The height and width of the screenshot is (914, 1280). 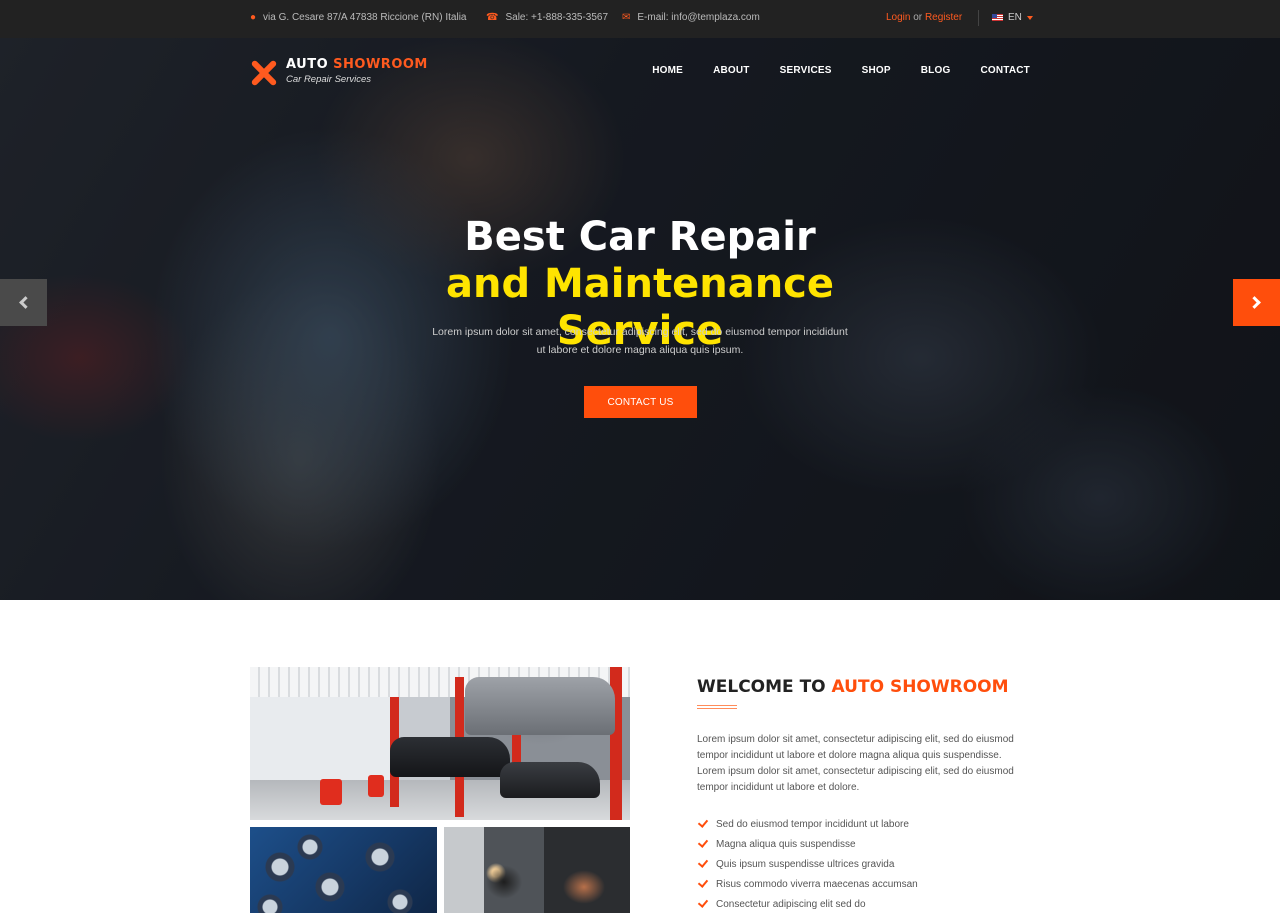 I want to click on mechanic-work-photo, so click(x=537, y=870).